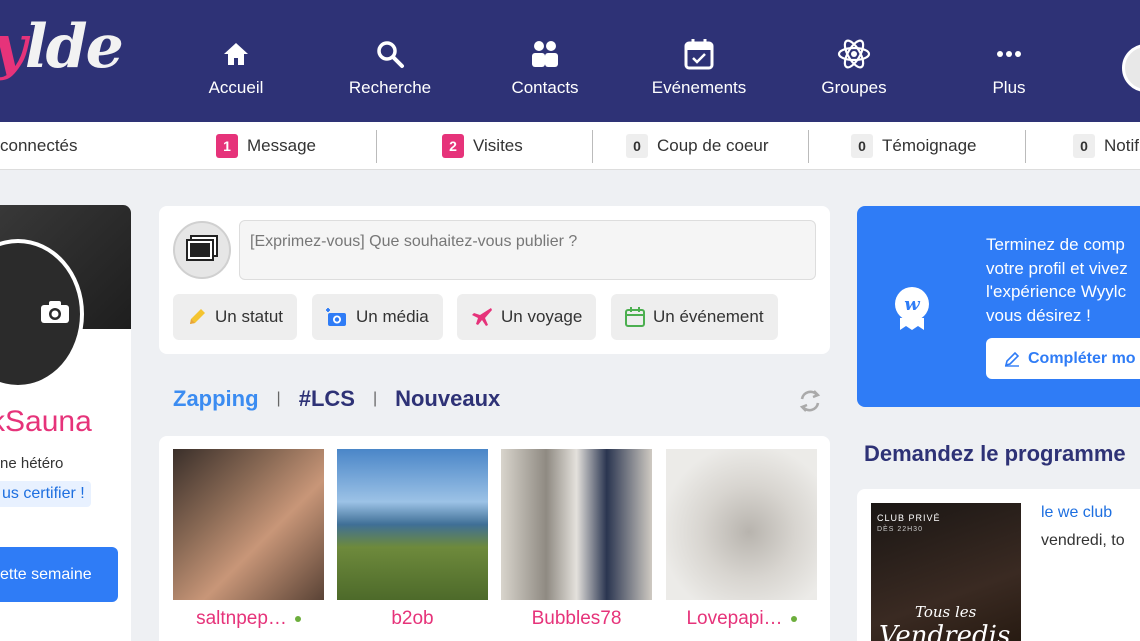 This screenshot has height=641, width=1140. Describe the element at coordinates (545, 54) in the screenshot. I see `contacts-icon` at that location.